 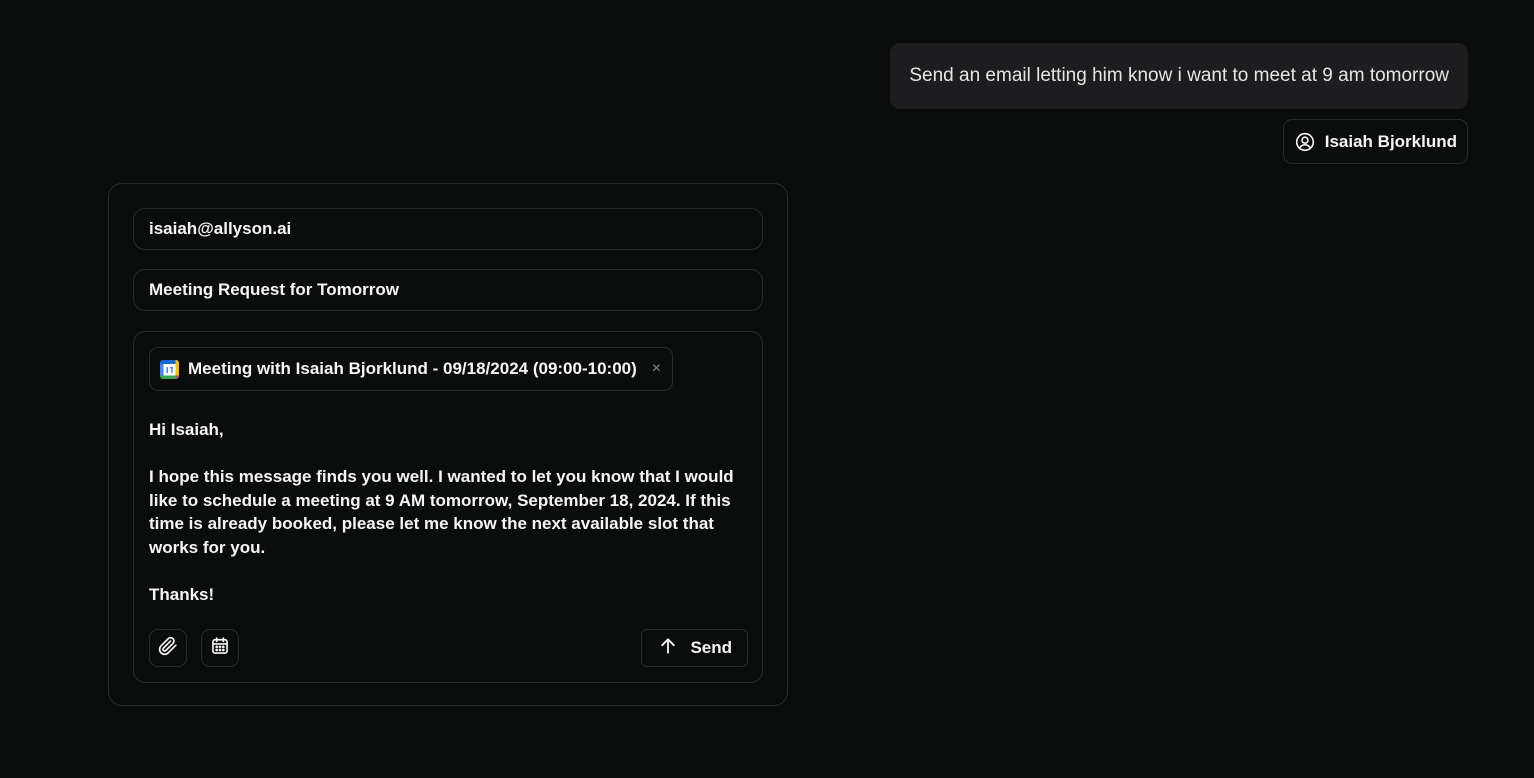 I want to click on contact-name: Isaiah Bjorklund, so click(x=1390, y=141).